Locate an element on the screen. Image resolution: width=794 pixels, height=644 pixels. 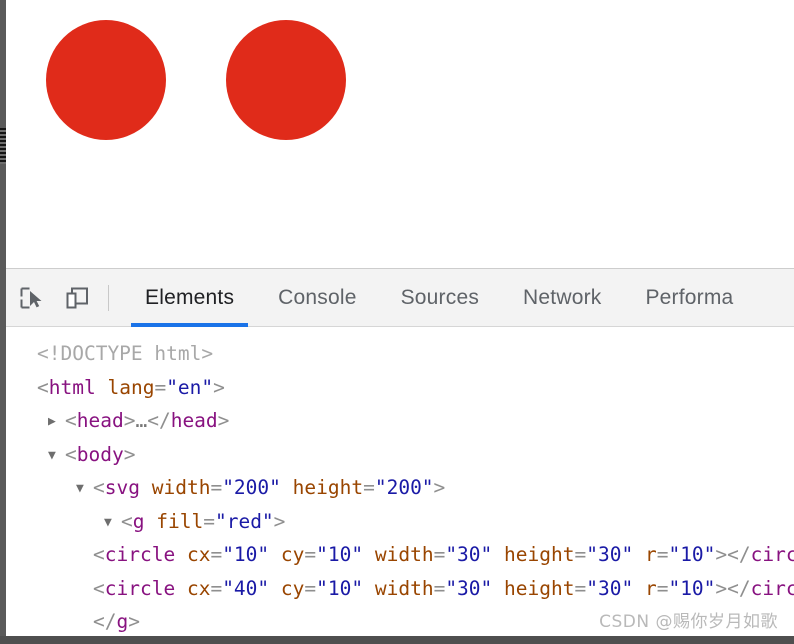
svg-red-group is located at coordinates (196, 80).